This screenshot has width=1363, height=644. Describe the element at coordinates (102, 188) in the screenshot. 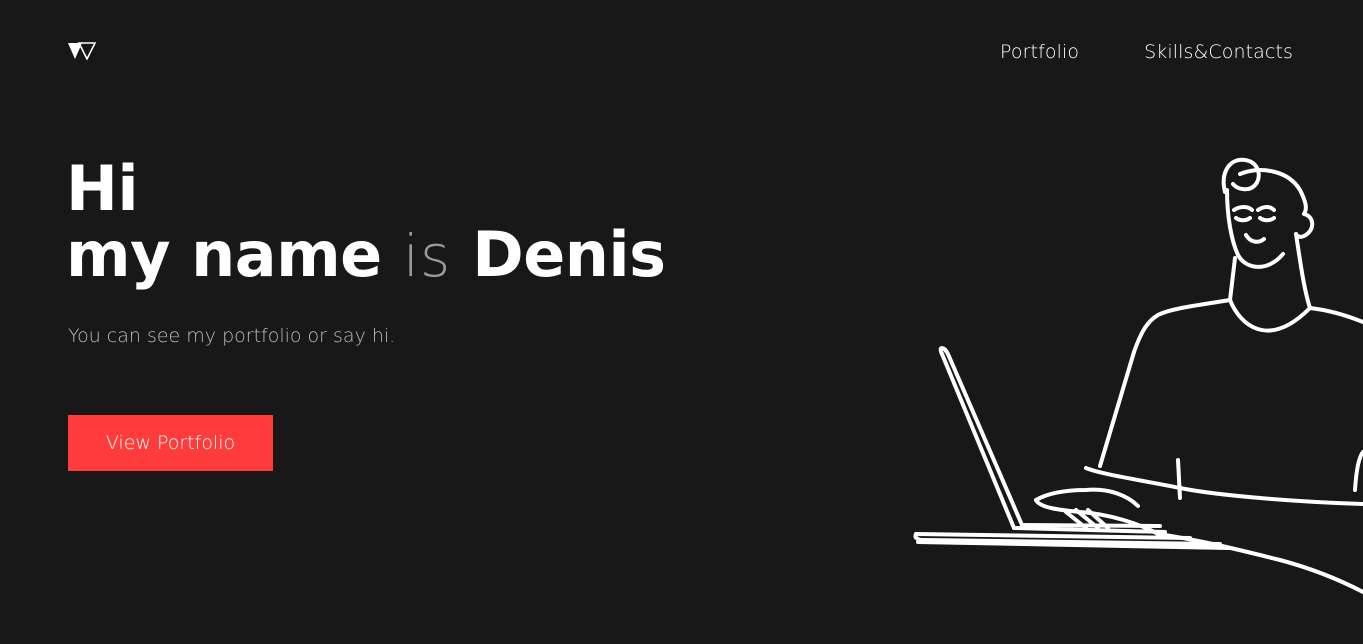

I see `hero-greeting: Hi` at that location.